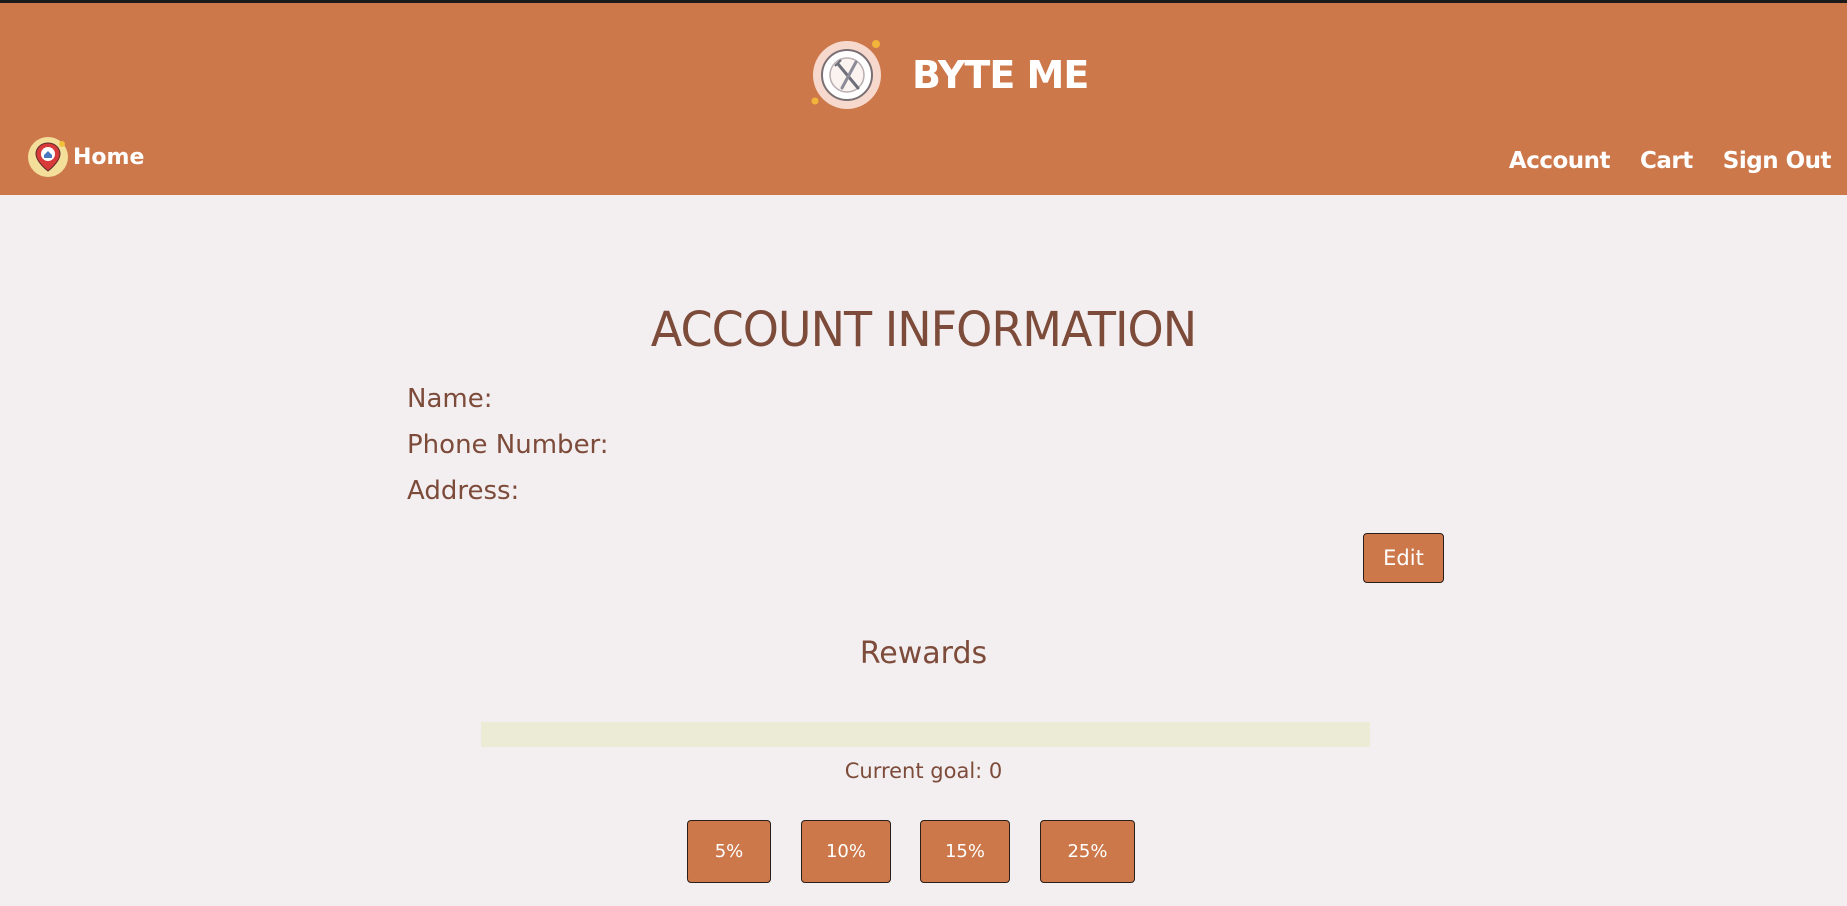 The height and width of the screenshot is (906, 1847). What do you see at coordinates (923, 771) in the screenshot?
I see `current-goal-text: Current goal: 0` at bounding box center [923, 771].